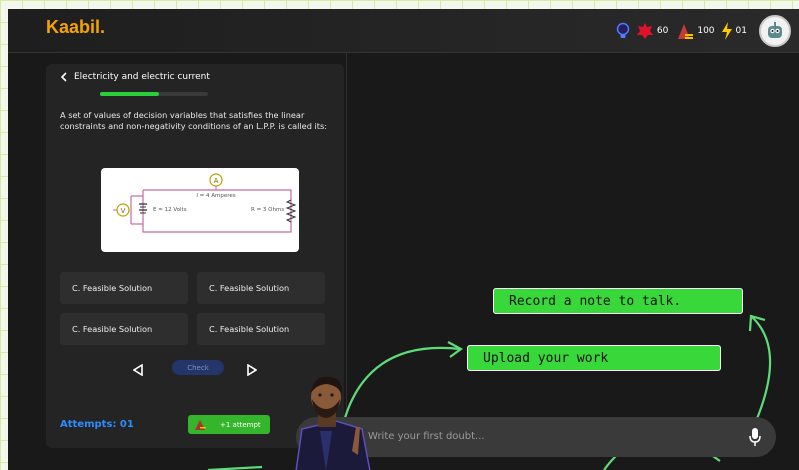 This screenshot has width=799, height=470. I want to click on record-arrow-curve, so click(761, 369).